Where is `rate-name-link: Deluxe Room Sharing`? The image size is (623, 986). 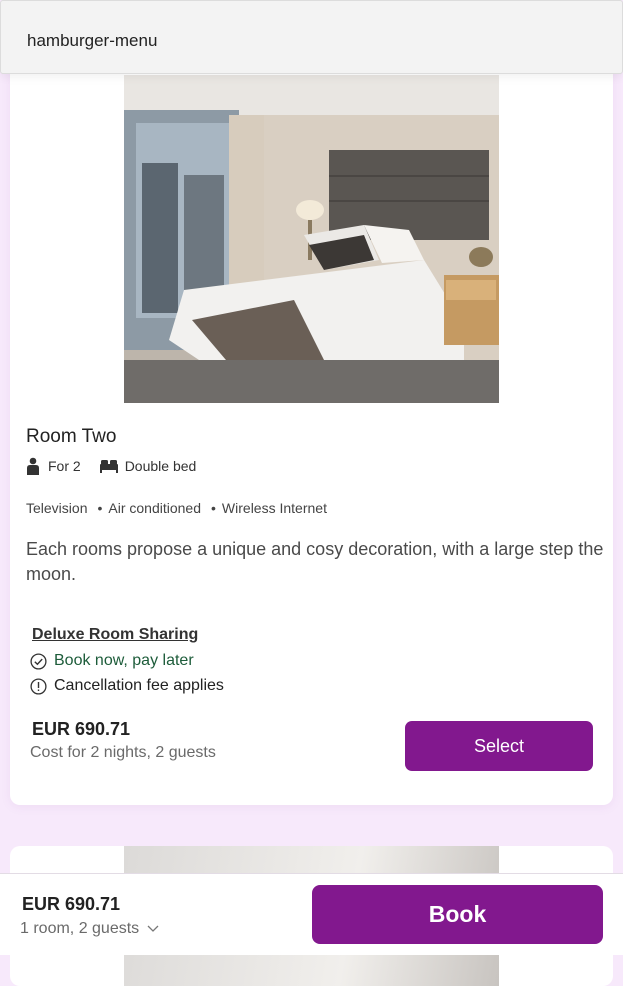
rate-name-link: Deluxe Room Sharing is located at coordinates (115, 635).